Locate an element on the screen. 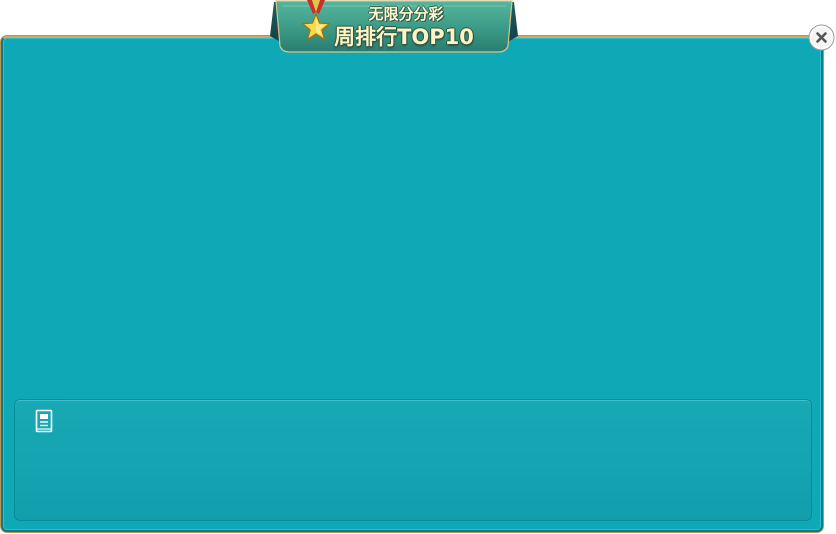 Image resolution: width=836 pixels, height=534 pixels. close-button is located at coordinates (821, 37).